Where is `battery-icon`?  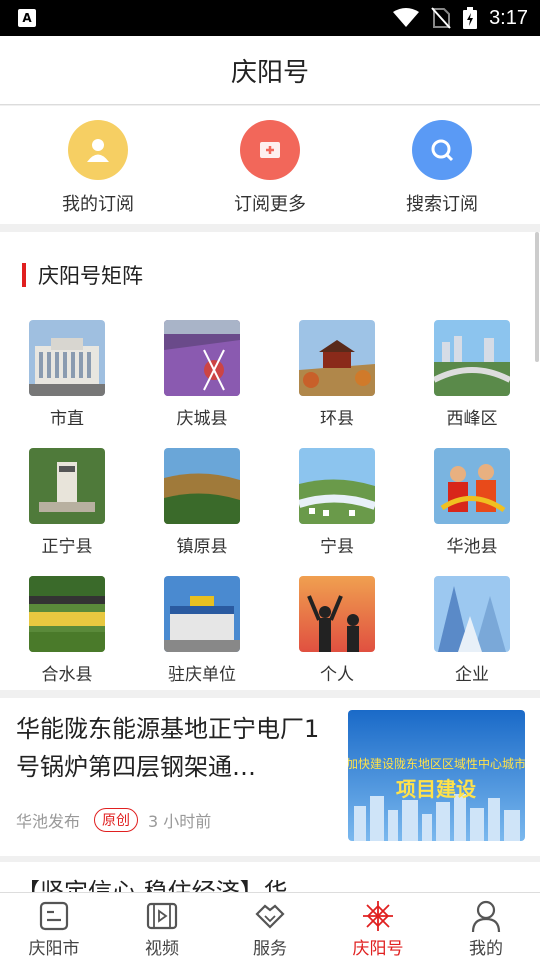
battery-icon is located at coordinates (470, 18).